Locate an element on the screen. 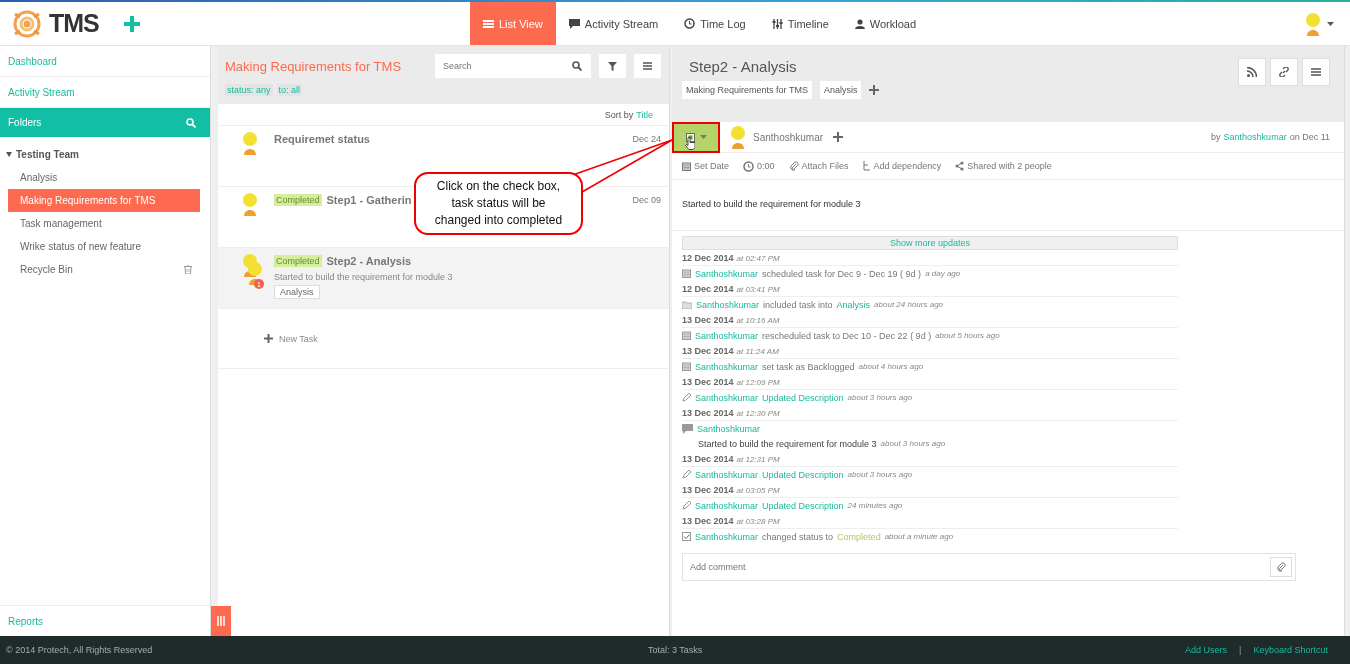 The image size is (1350, 664). sliders-icon is located at coordinates (777, 23).